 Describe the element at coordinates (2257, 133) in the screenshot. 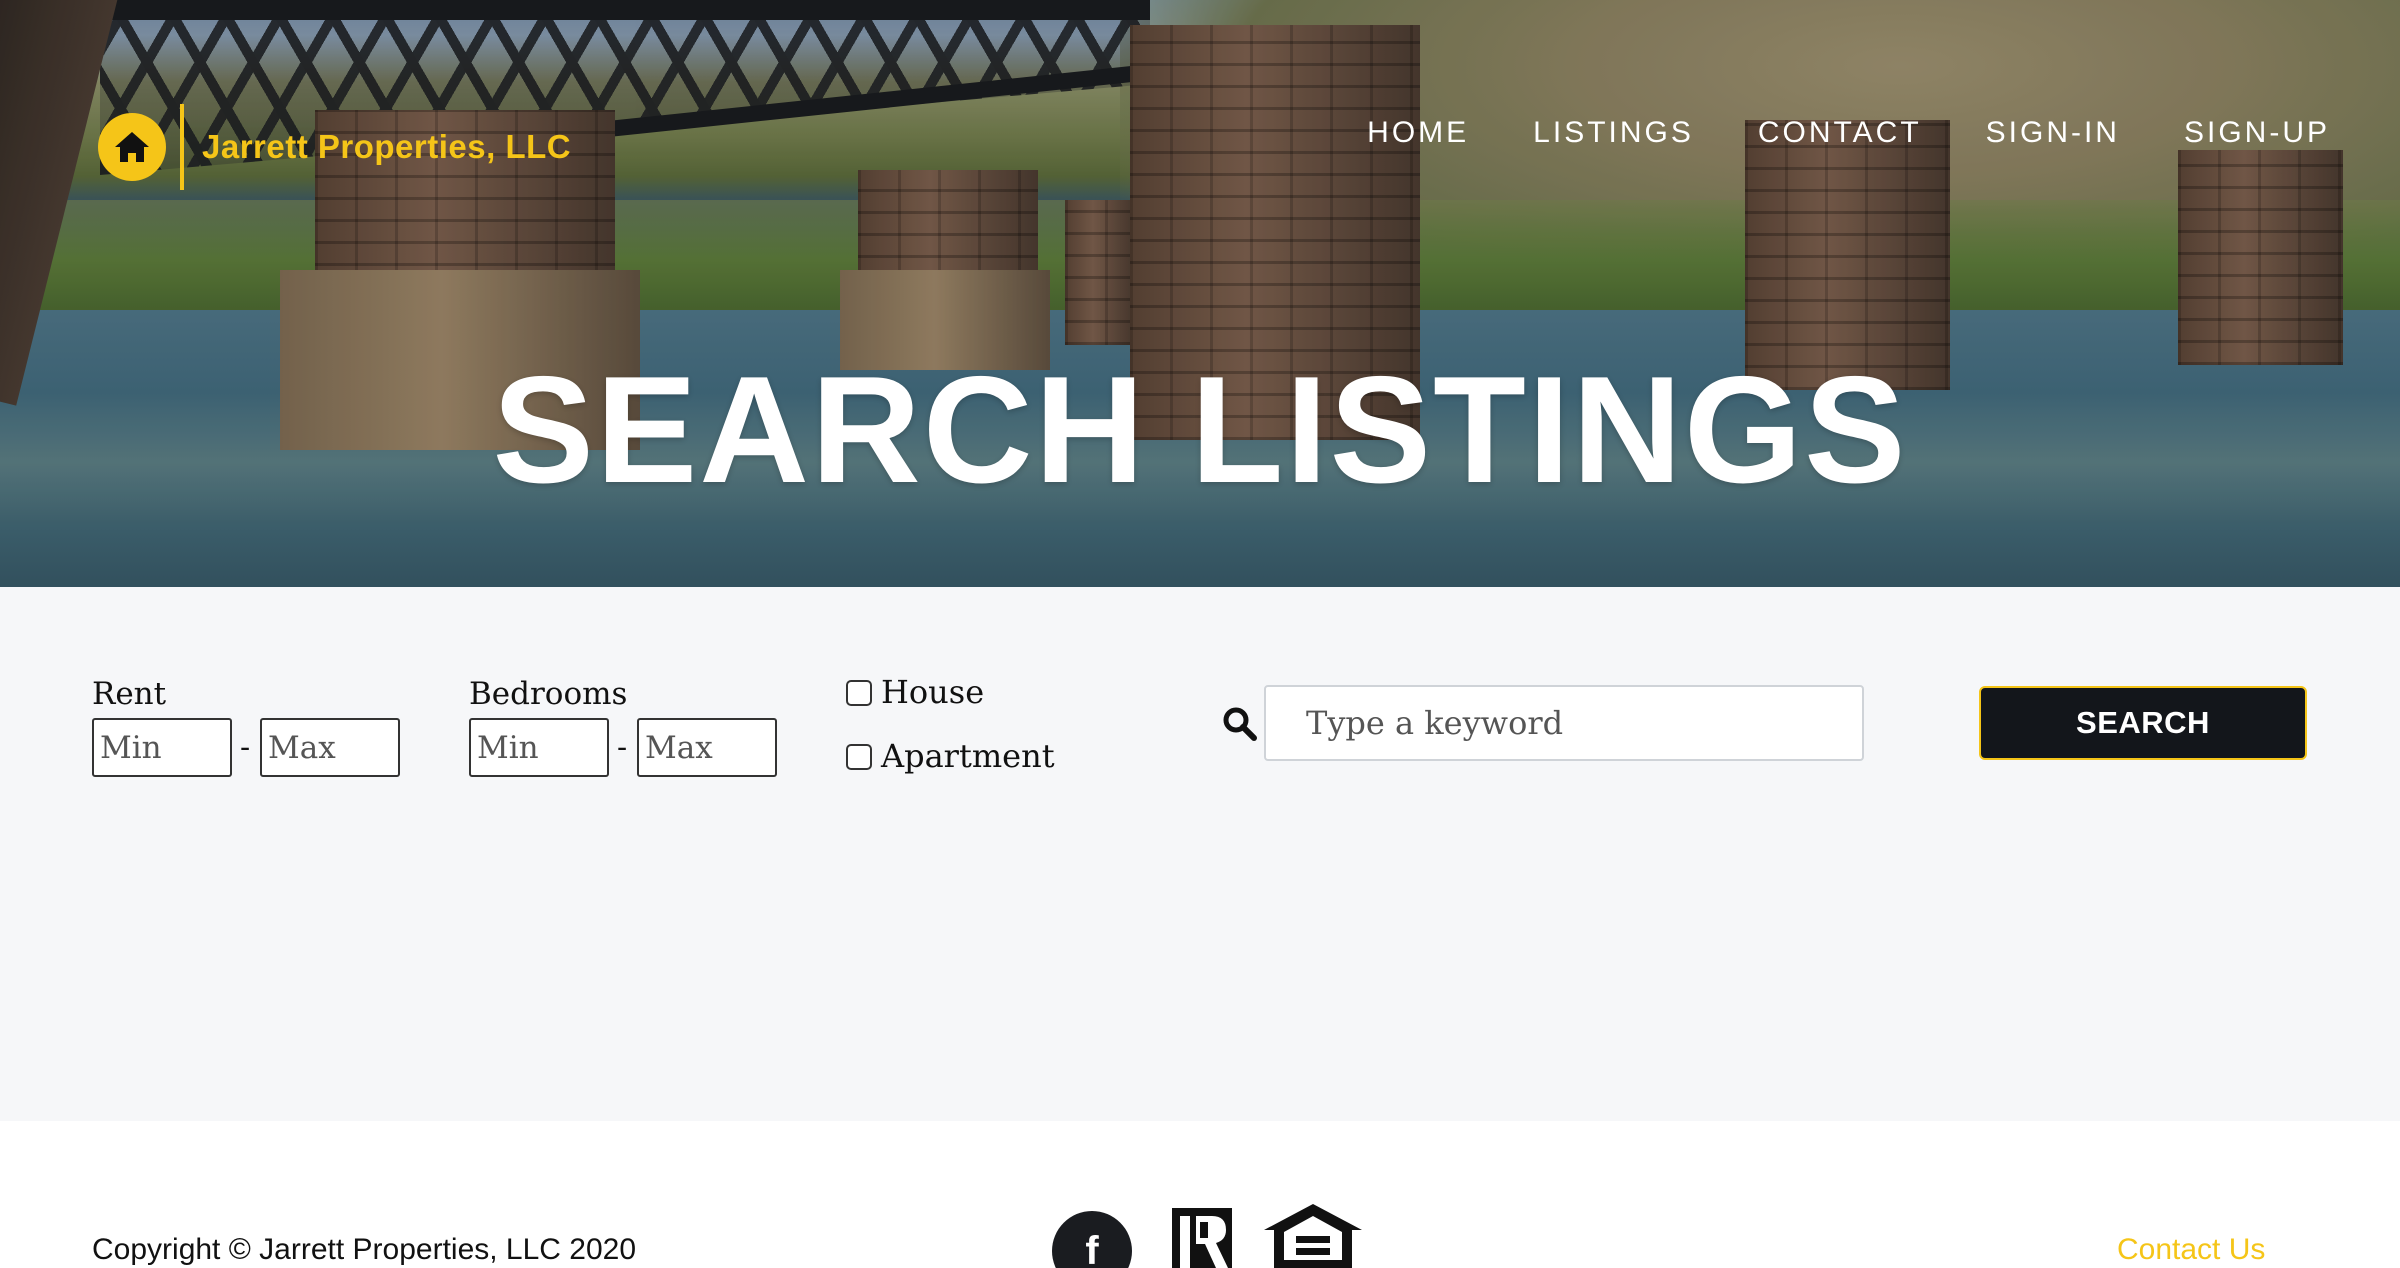

I see `nav-sign-up: SIGN-UP` at that location.